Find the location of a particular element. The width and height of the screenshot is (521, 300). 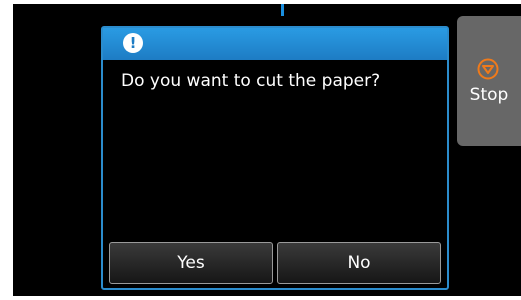

no-button: No is located at coordinates (359, 263).